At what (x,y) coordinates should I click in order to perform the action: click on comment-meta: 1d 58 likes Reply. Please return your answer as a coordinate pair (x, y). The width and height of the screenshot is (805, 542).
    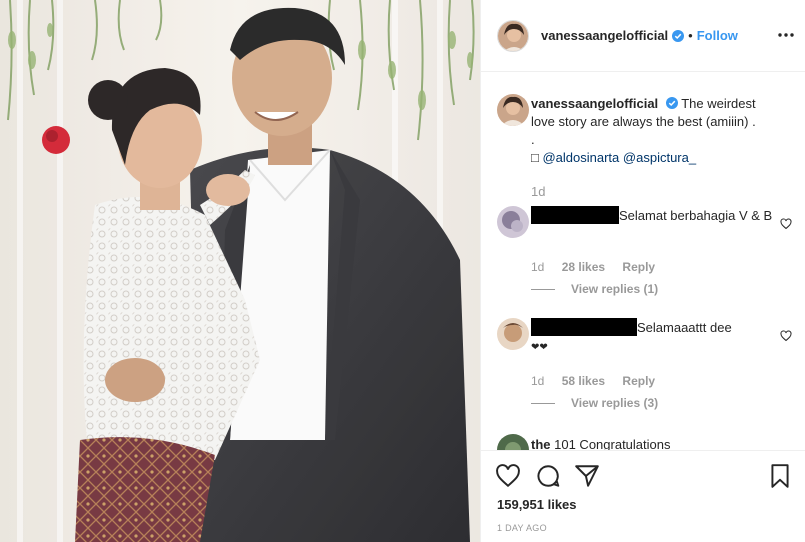
    Looking at the image, I should click on (600, 381).